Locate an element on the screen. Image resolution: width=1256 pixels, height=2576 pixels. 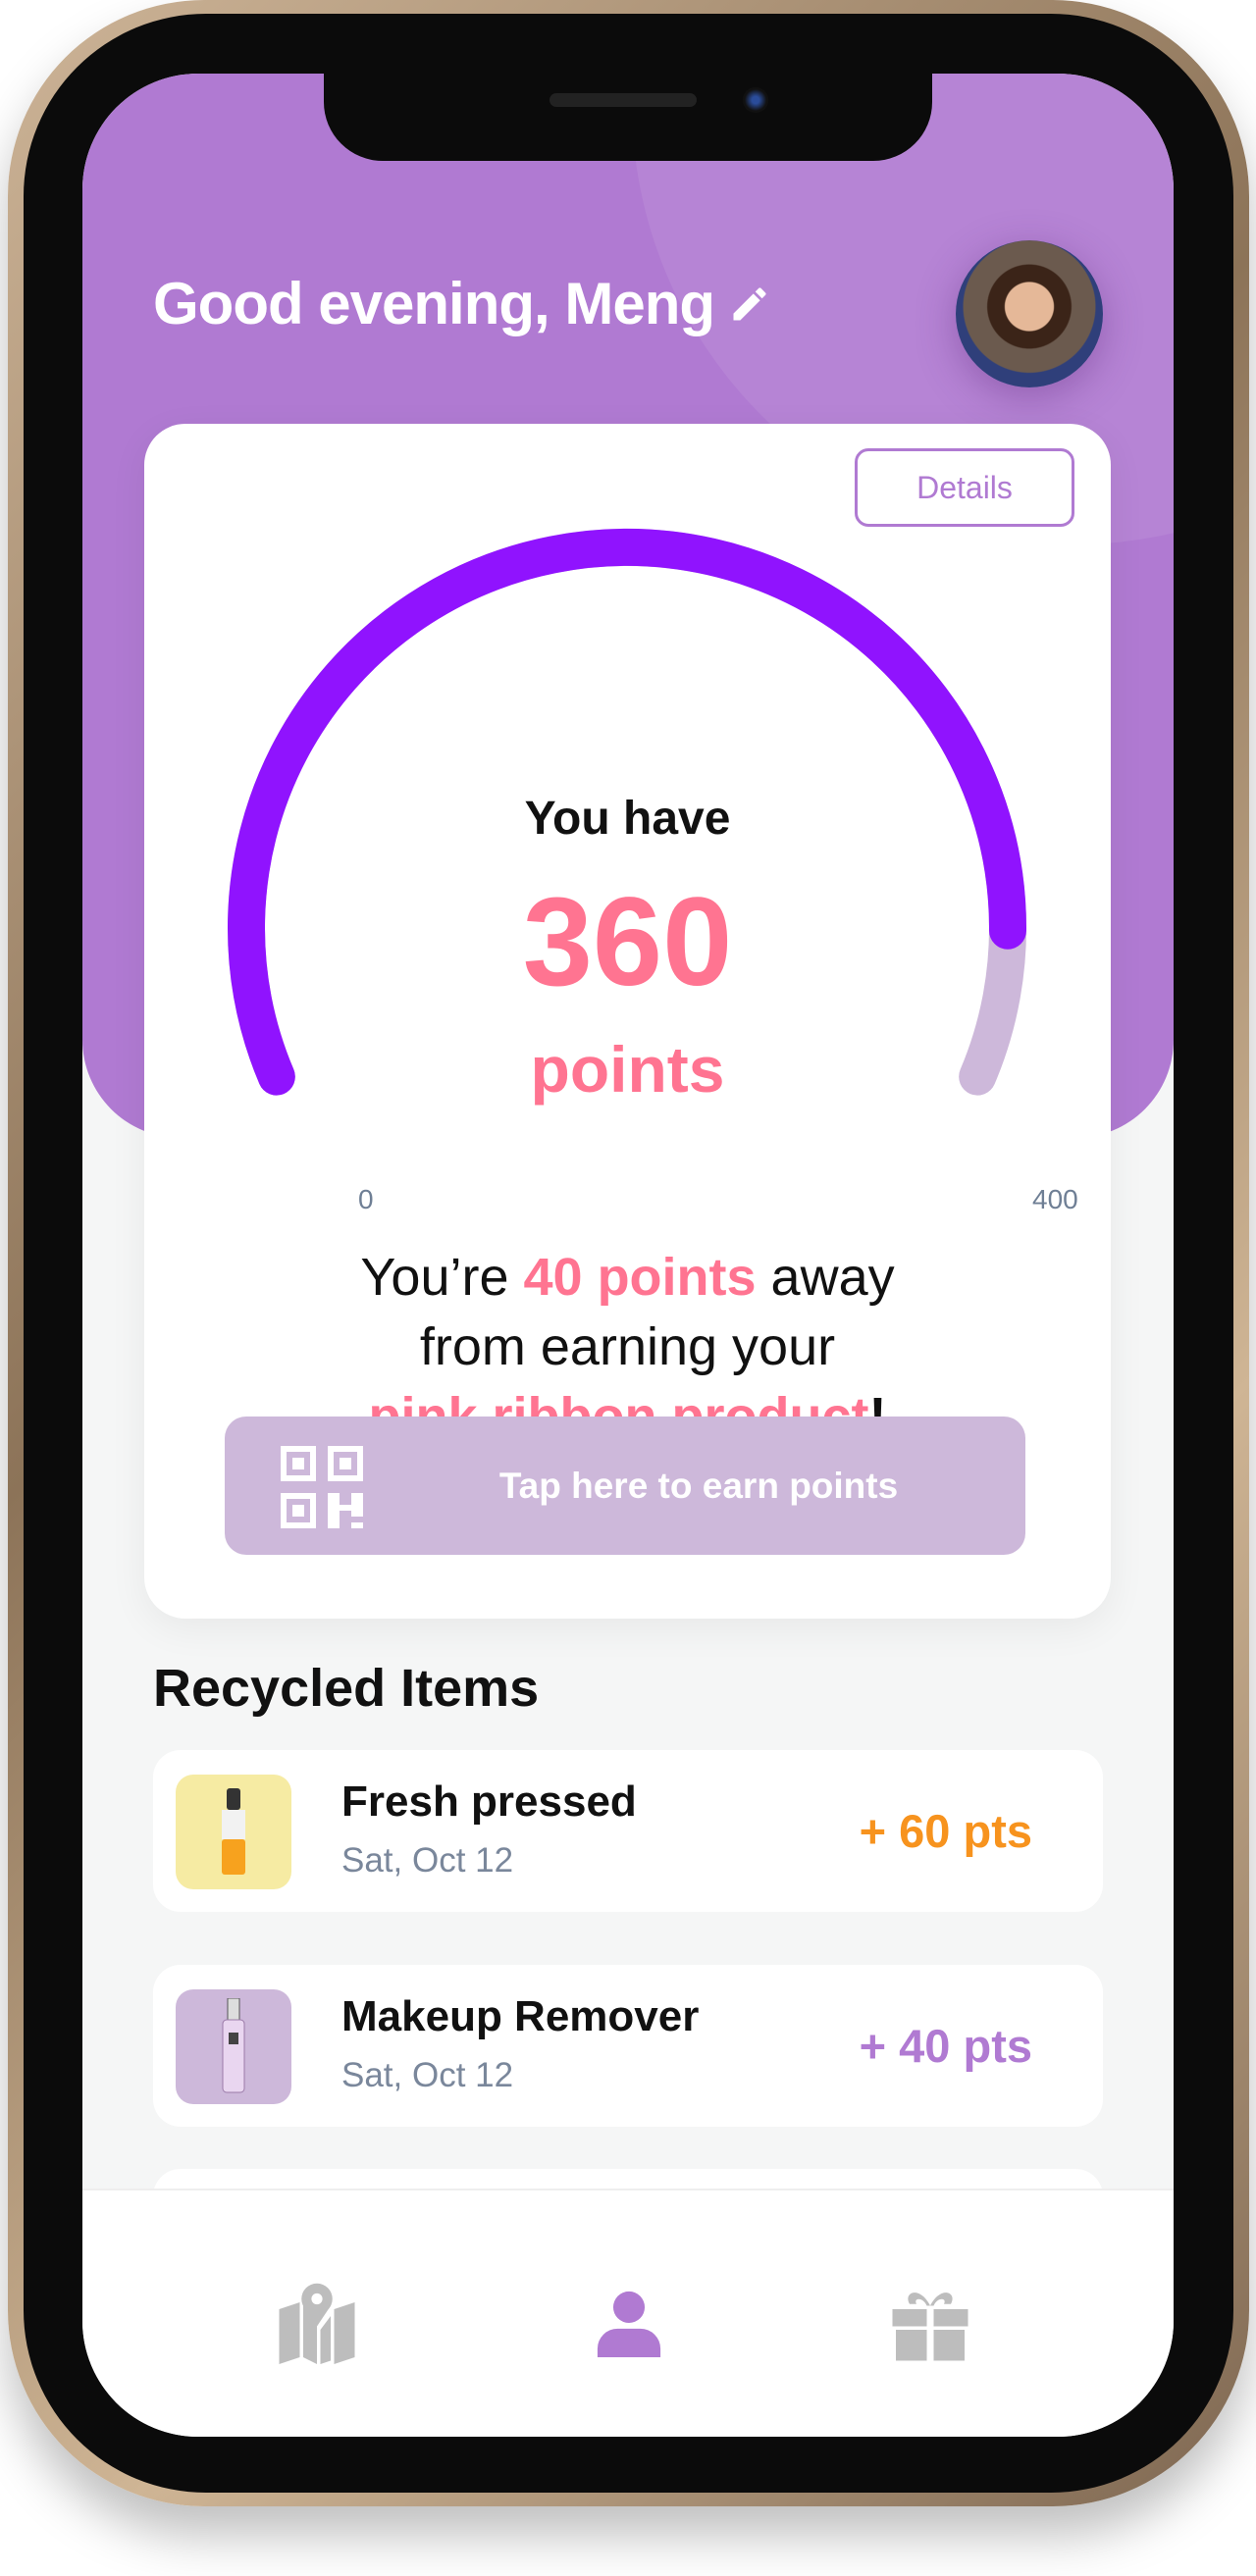
gauge-min-label: 0 is located at coordinates (366, 1199).